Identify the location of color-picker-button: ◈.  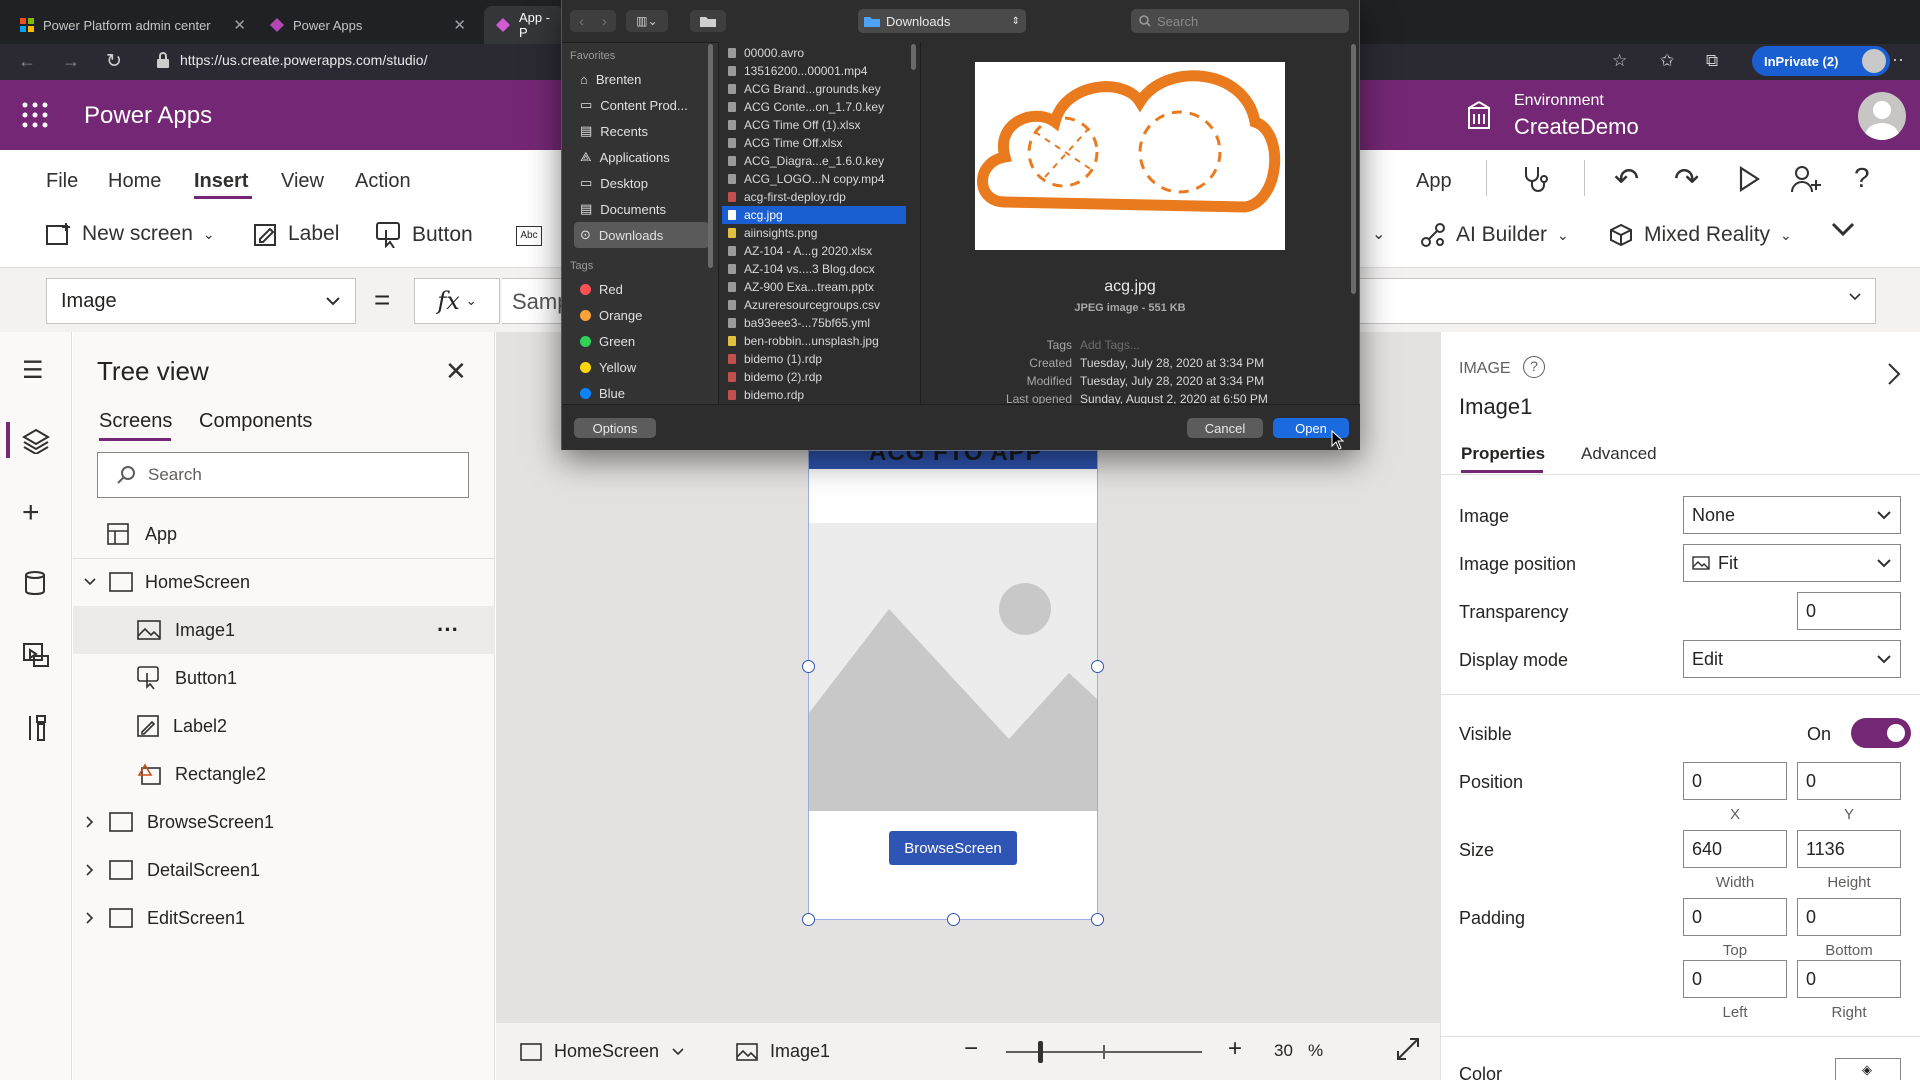
(1868, 1069).